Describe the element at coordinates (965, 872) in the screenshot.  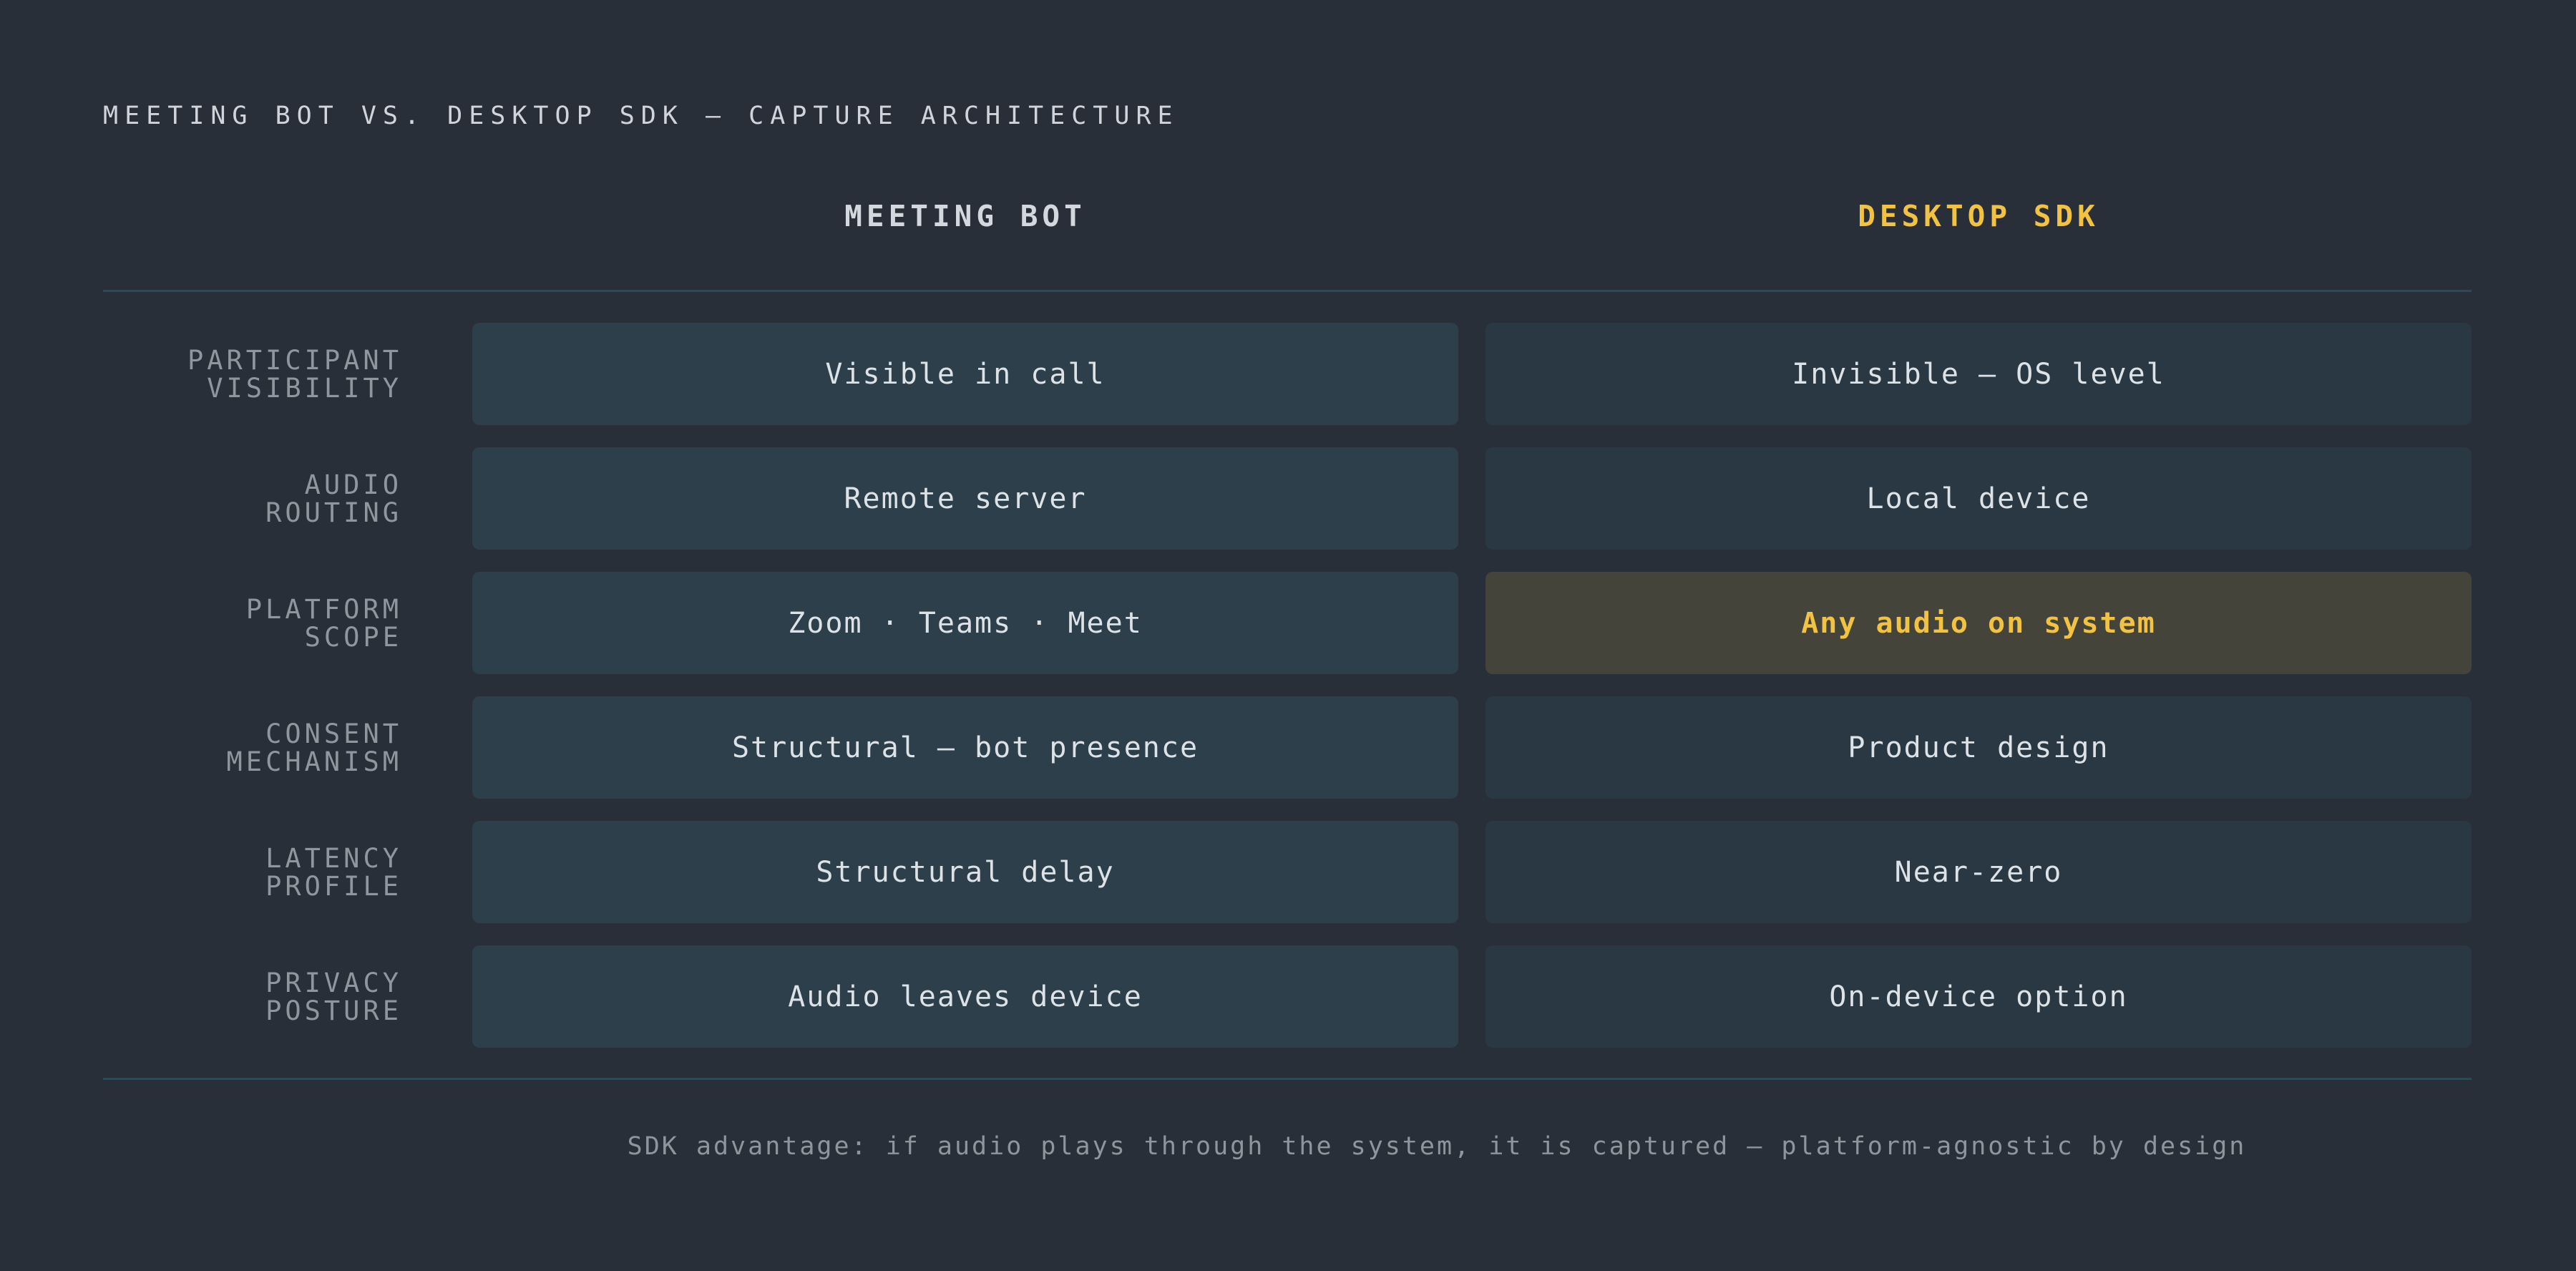
I see `meeting-bot-cell: Structural delay` at that location.